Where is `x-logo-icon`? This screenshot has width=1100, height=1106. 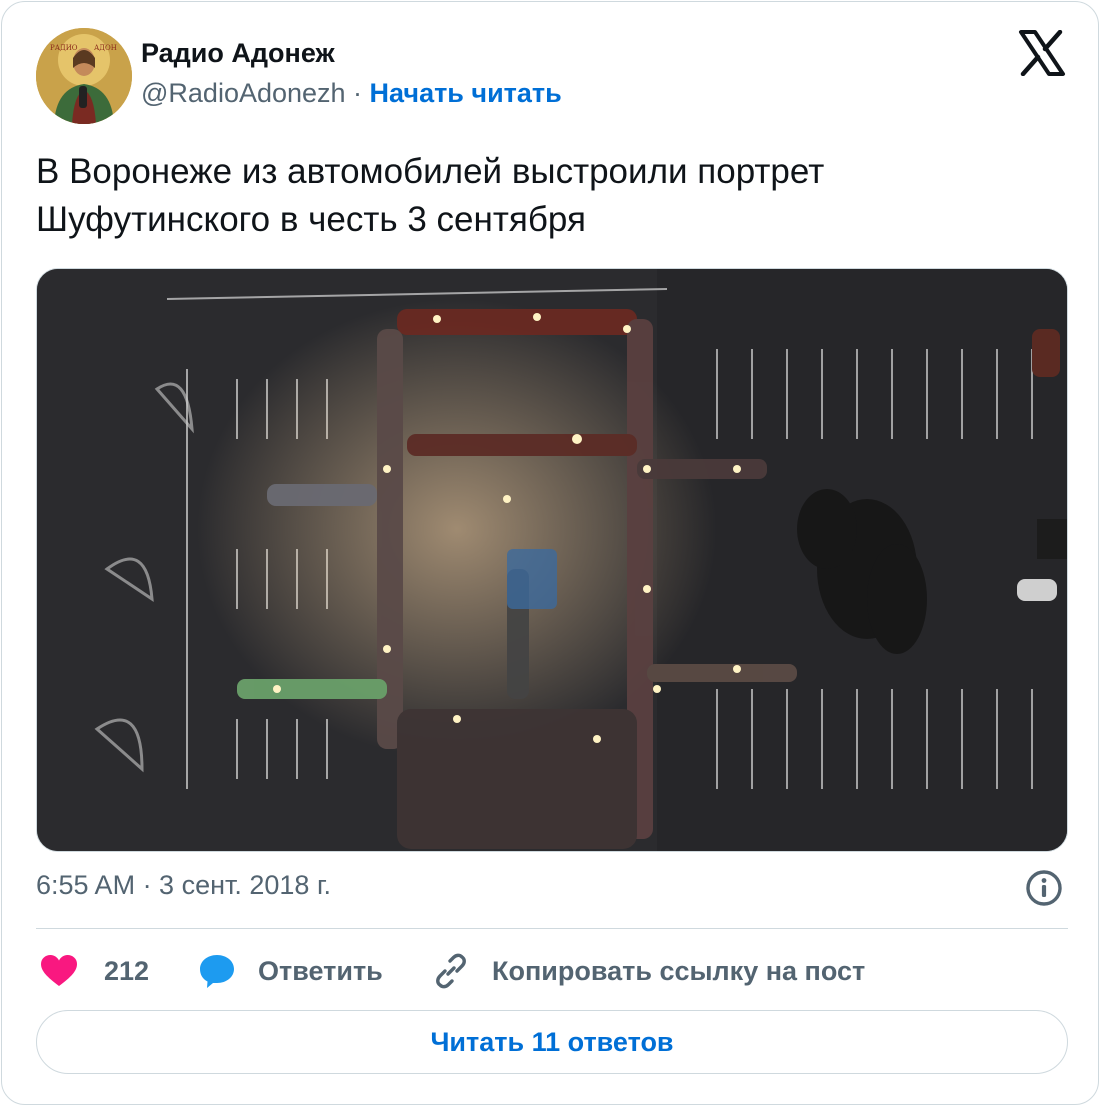 x-logo-icon is located at coordinates (1042, 53).